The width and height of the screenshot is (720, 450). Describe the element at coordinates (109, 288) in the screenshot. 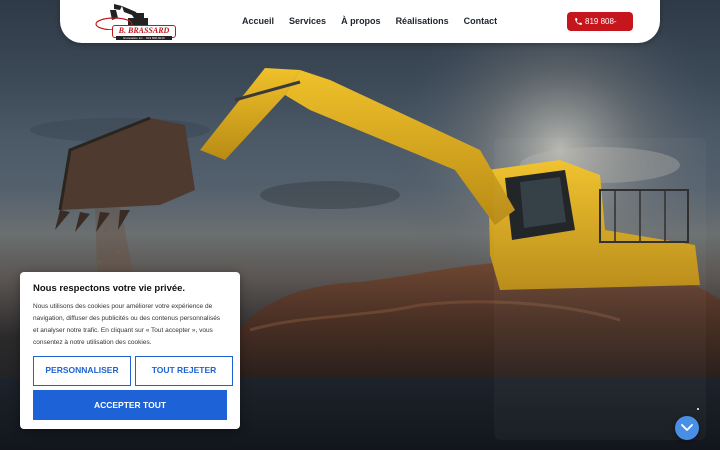

I see `cookie-title: Nous respectons votre vie privée.` at that location.